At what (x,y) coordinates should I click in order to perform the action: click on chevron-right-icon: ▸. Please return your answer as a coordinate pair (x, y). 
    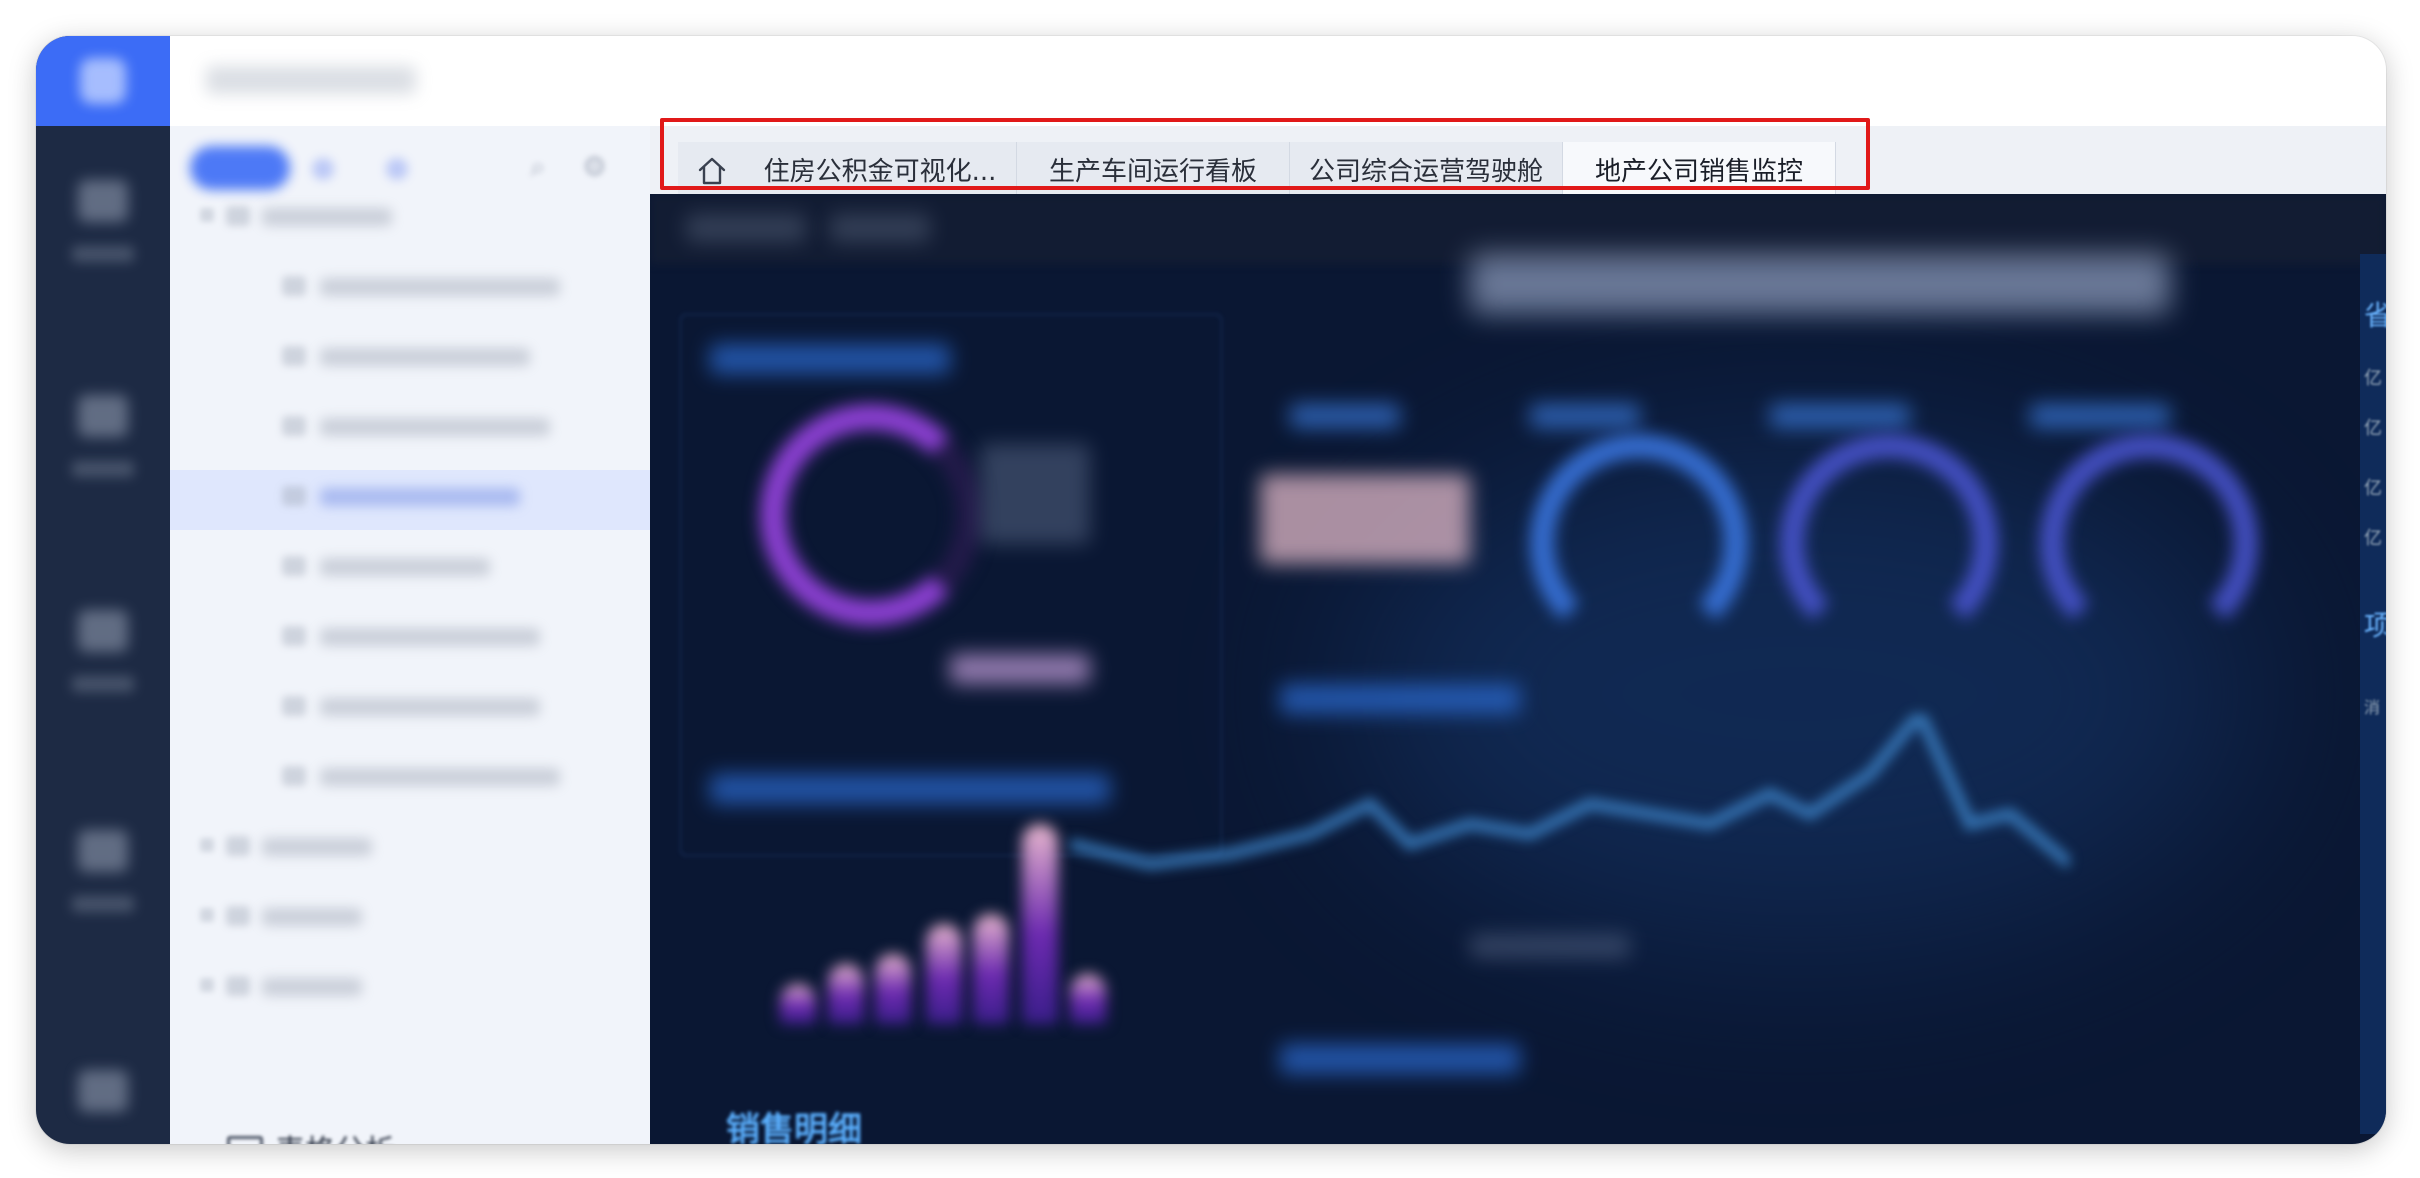
    Looking at the image, I should click on (199, 1143).